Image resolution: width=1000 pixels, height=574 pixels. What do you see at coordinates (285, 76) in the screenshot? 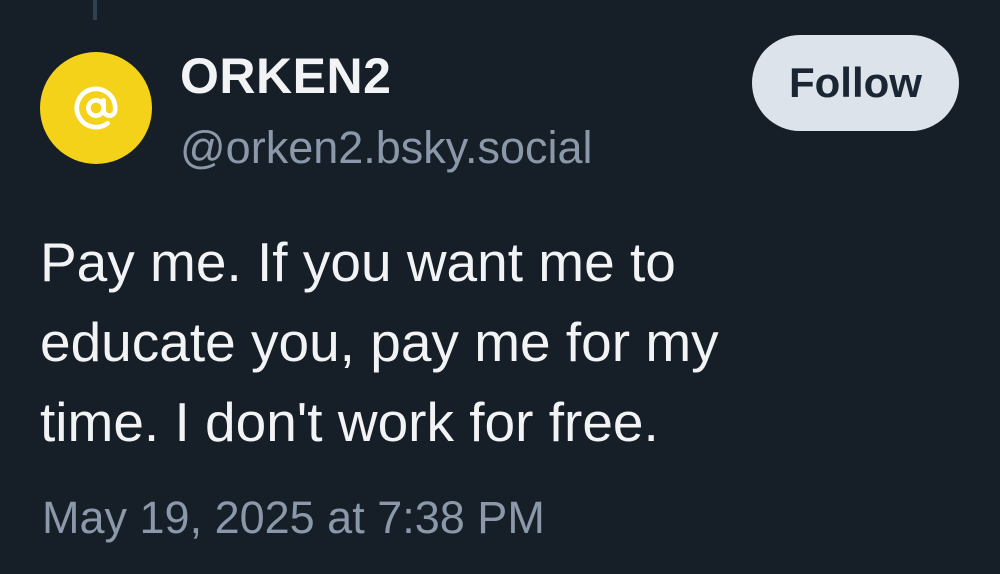
I see `author-display-name: ORKEN2` at bounding box center [285, 76].